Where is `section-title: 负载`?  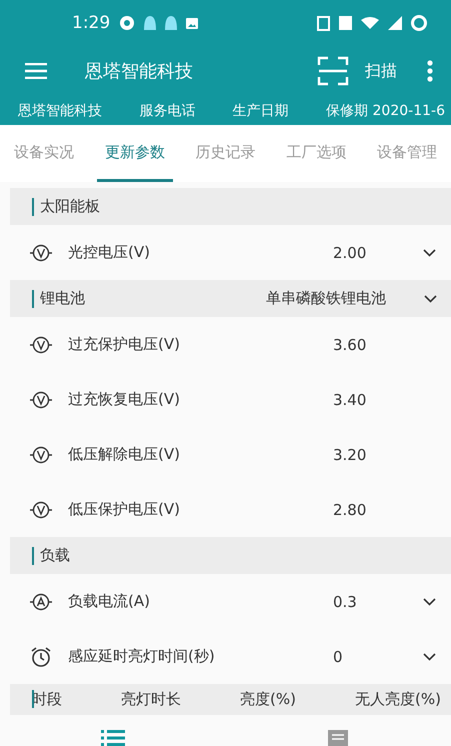 section-title: 负载 is located at coordinates (55, 555).